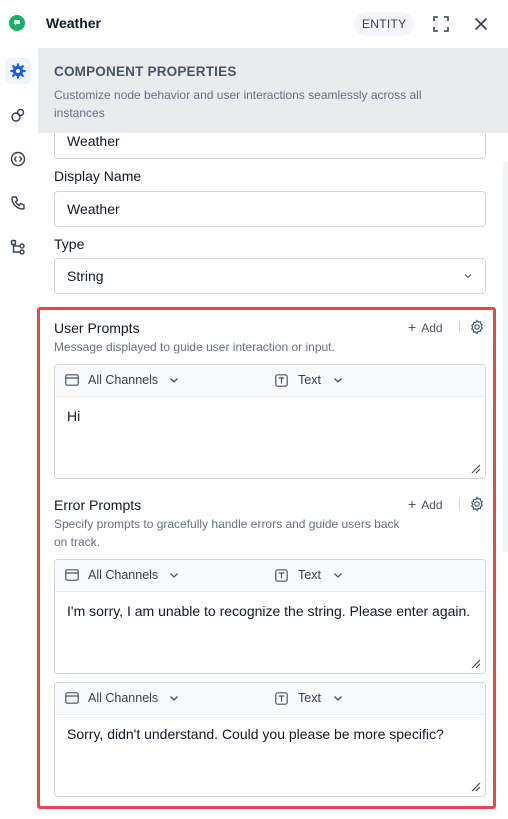 The width and height of the screenshot is (508, 819). I want to click on expand-button, so click(441, 24).